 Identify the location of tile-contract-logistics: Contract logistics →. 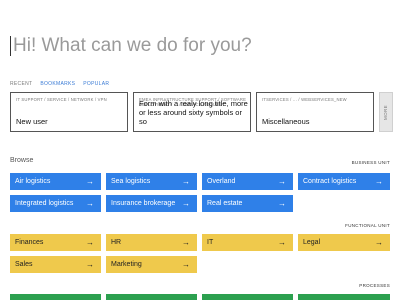
(344, 181).